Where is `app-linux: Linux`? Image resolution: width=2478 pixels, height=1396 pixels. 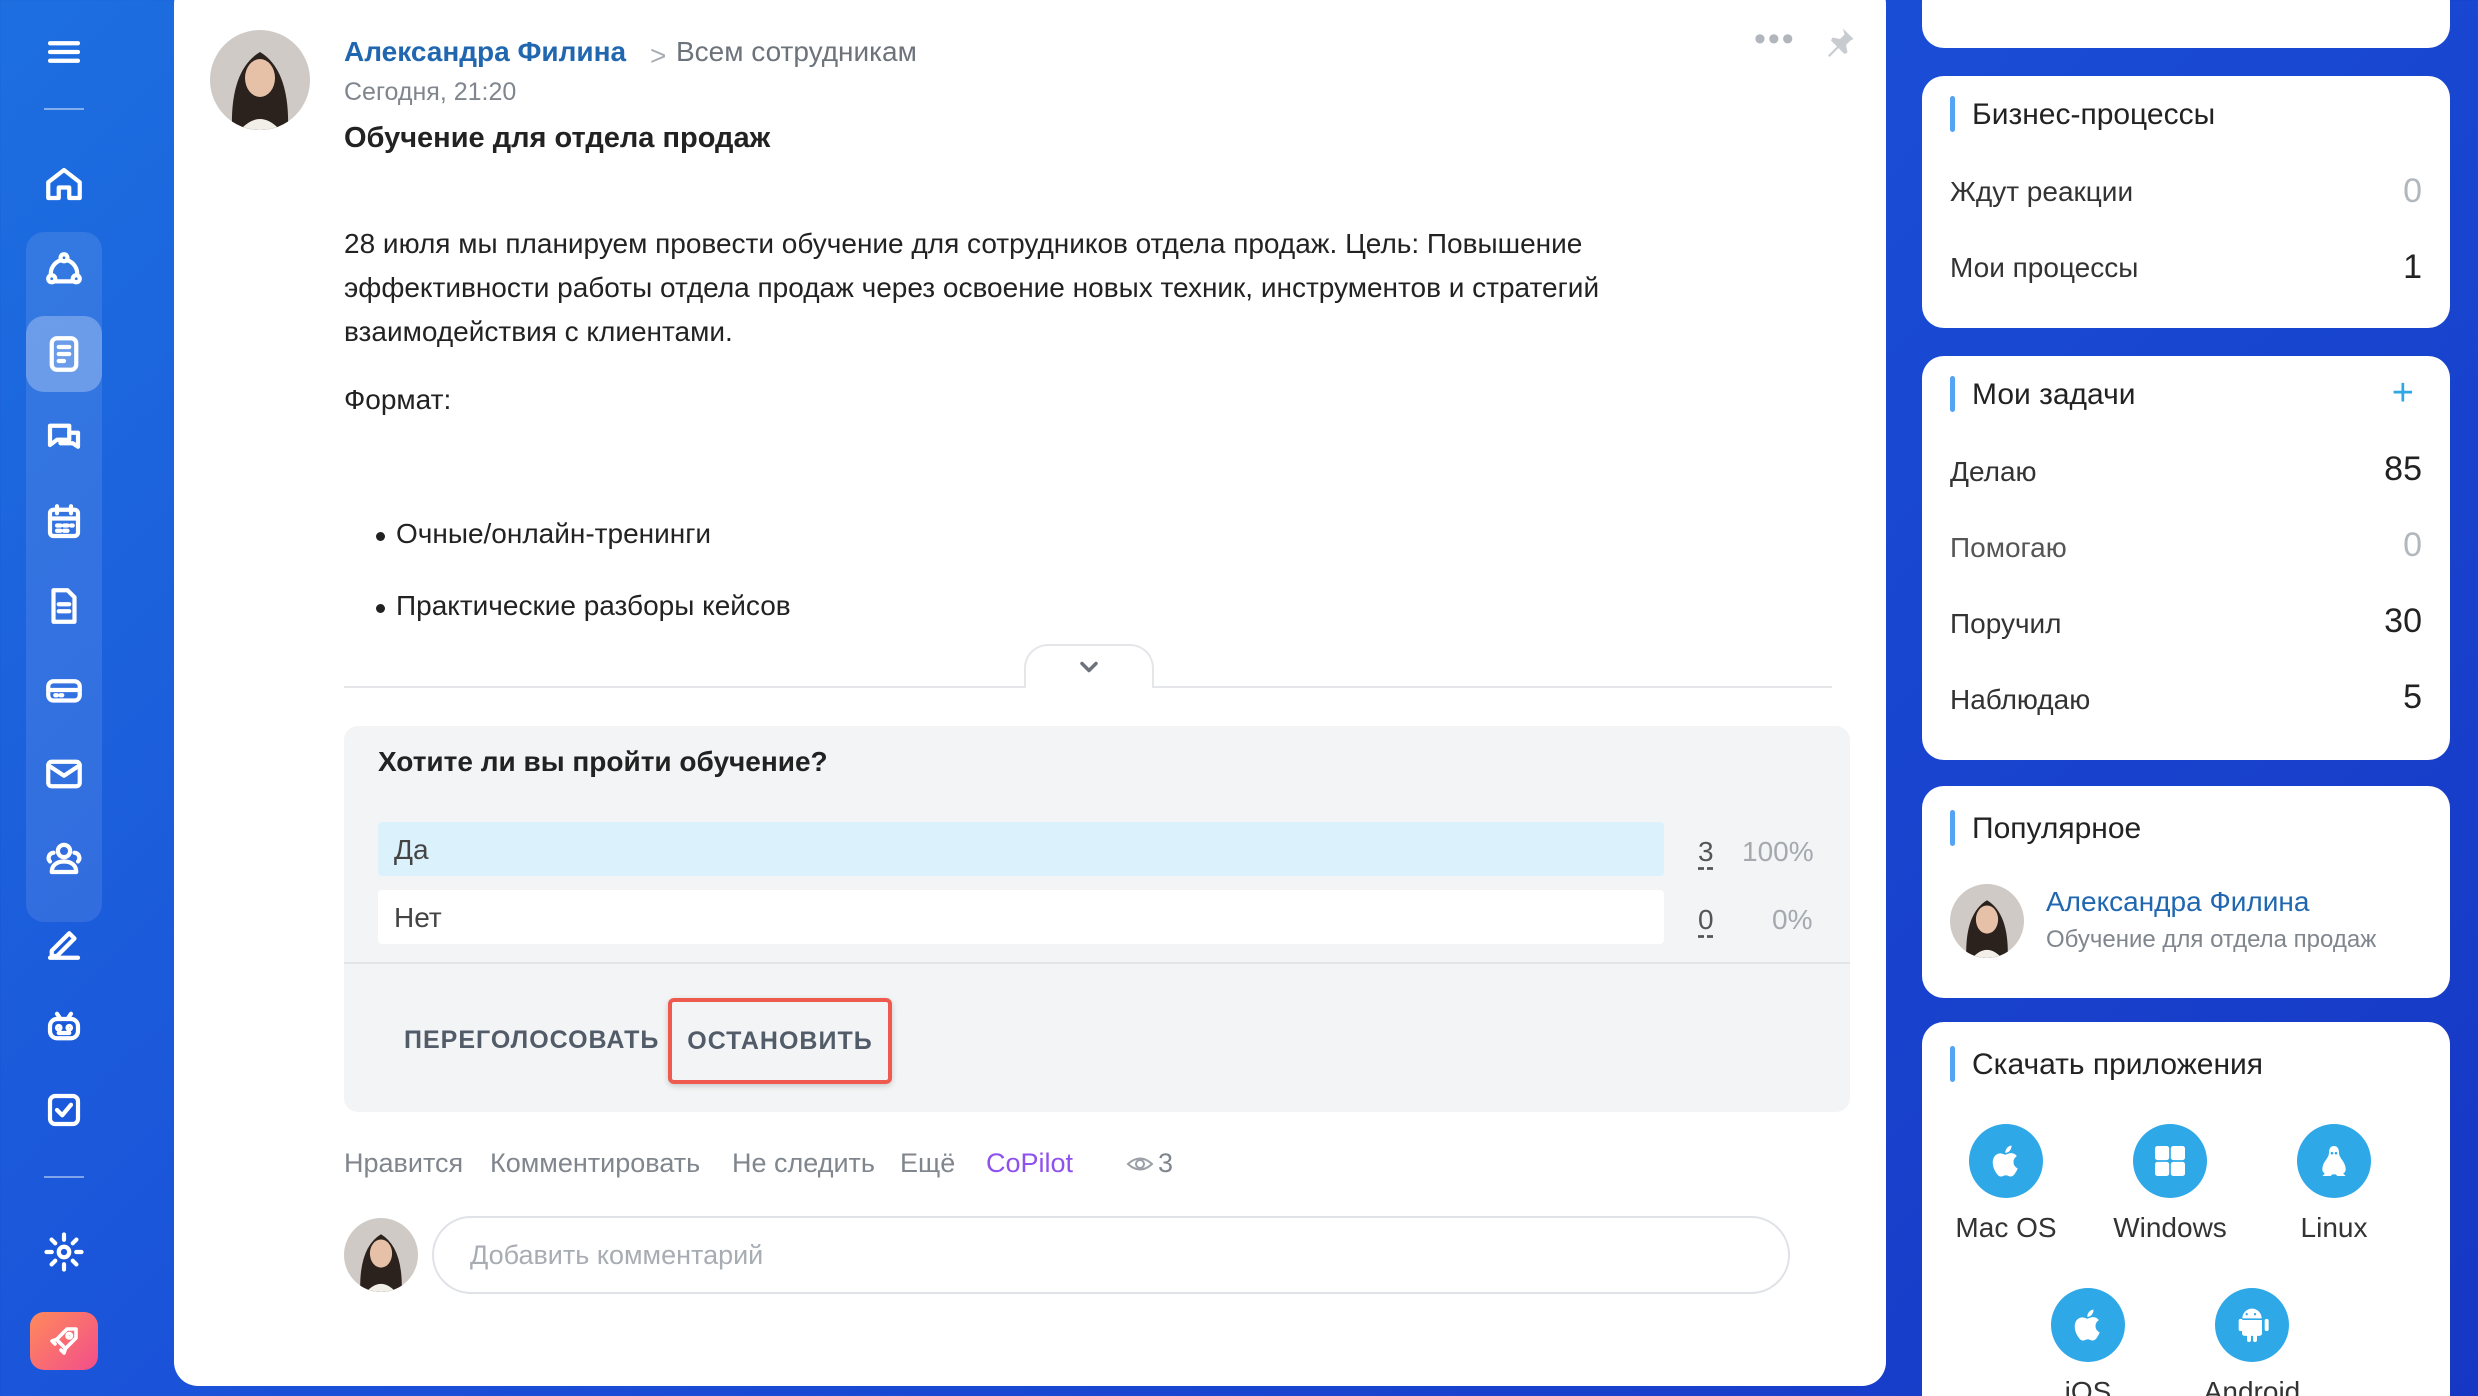 app-linux: Linux is located at coordinates (2334, 1184).